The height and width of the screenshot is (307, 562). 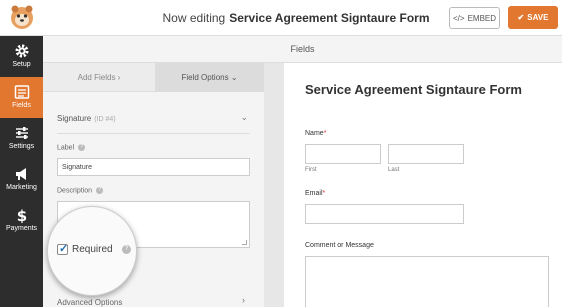 What do you see at coordinates (105, 119) in the screenshot?
I see `field-id: (ID #4)` at bounding box center [105, 119].